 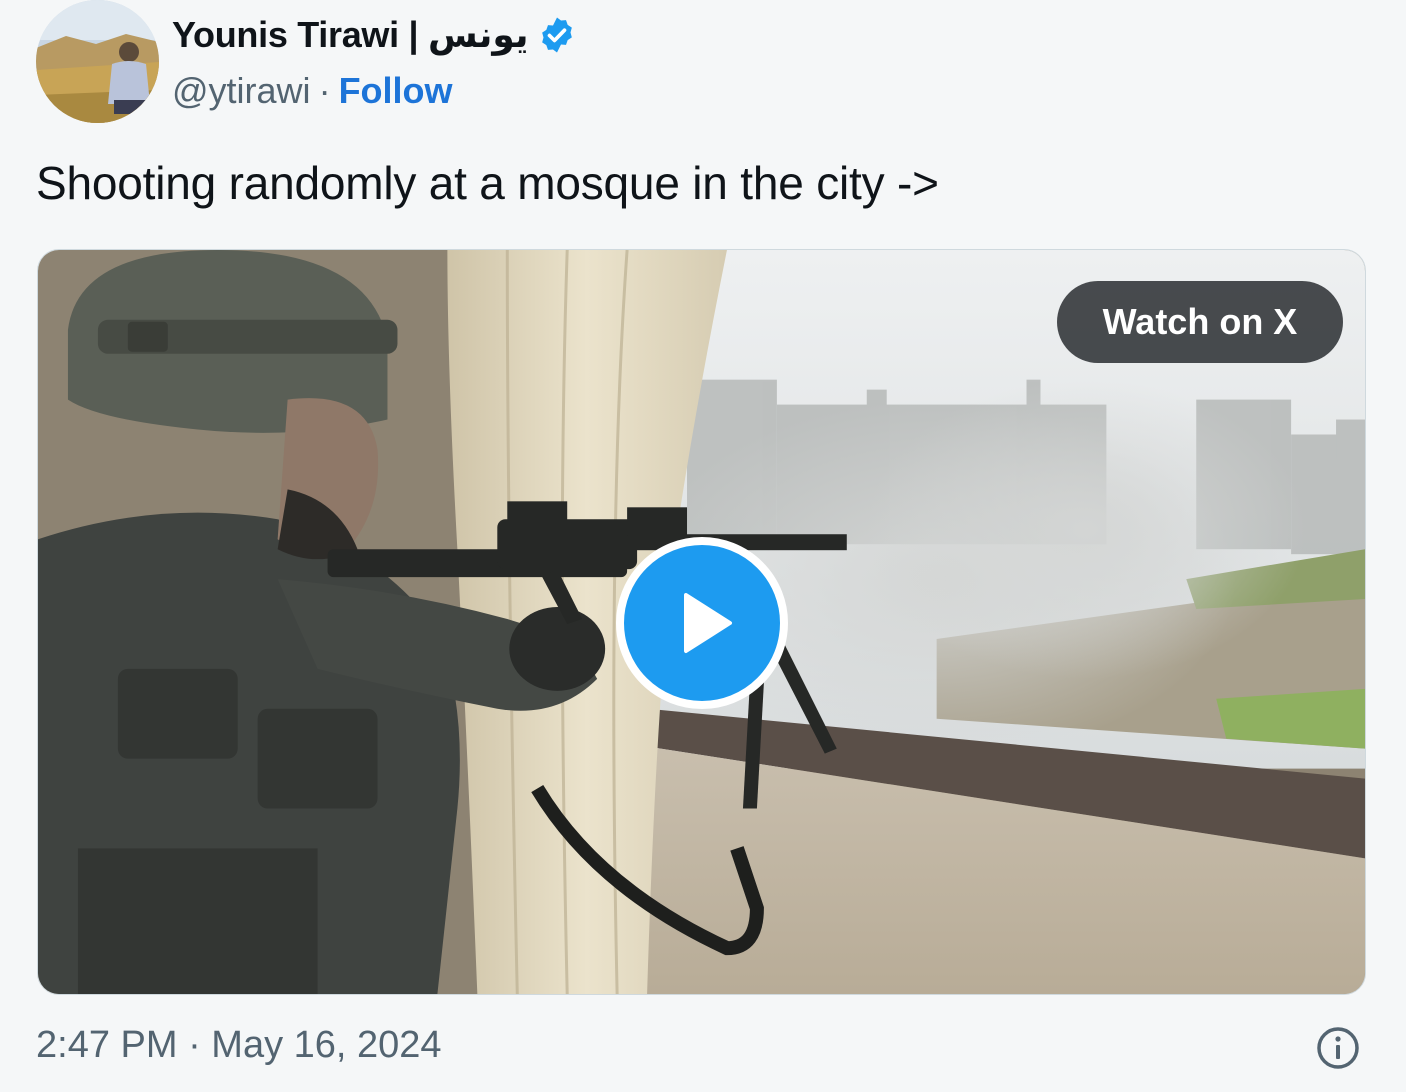 I want to click on play-button, so click(x=702, y=623).